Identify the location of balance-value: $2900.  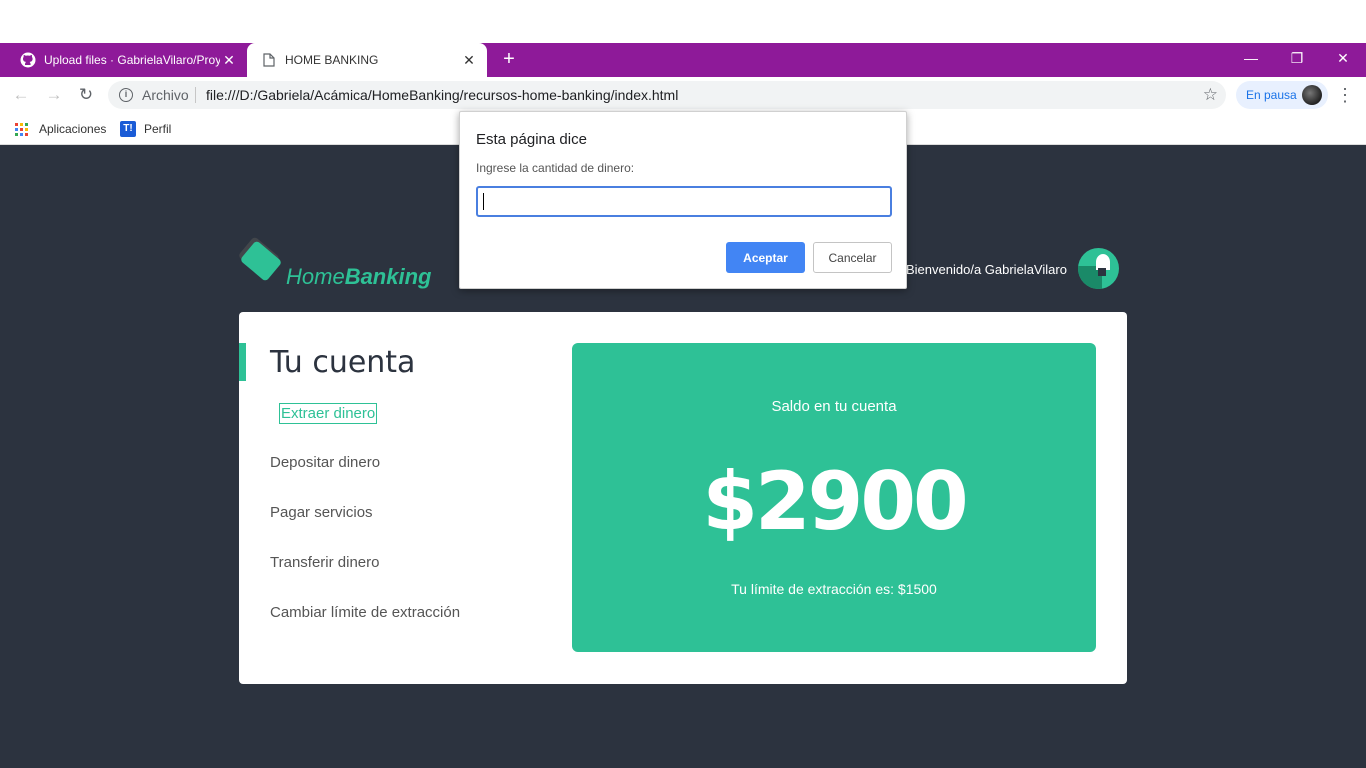
(835, 501).